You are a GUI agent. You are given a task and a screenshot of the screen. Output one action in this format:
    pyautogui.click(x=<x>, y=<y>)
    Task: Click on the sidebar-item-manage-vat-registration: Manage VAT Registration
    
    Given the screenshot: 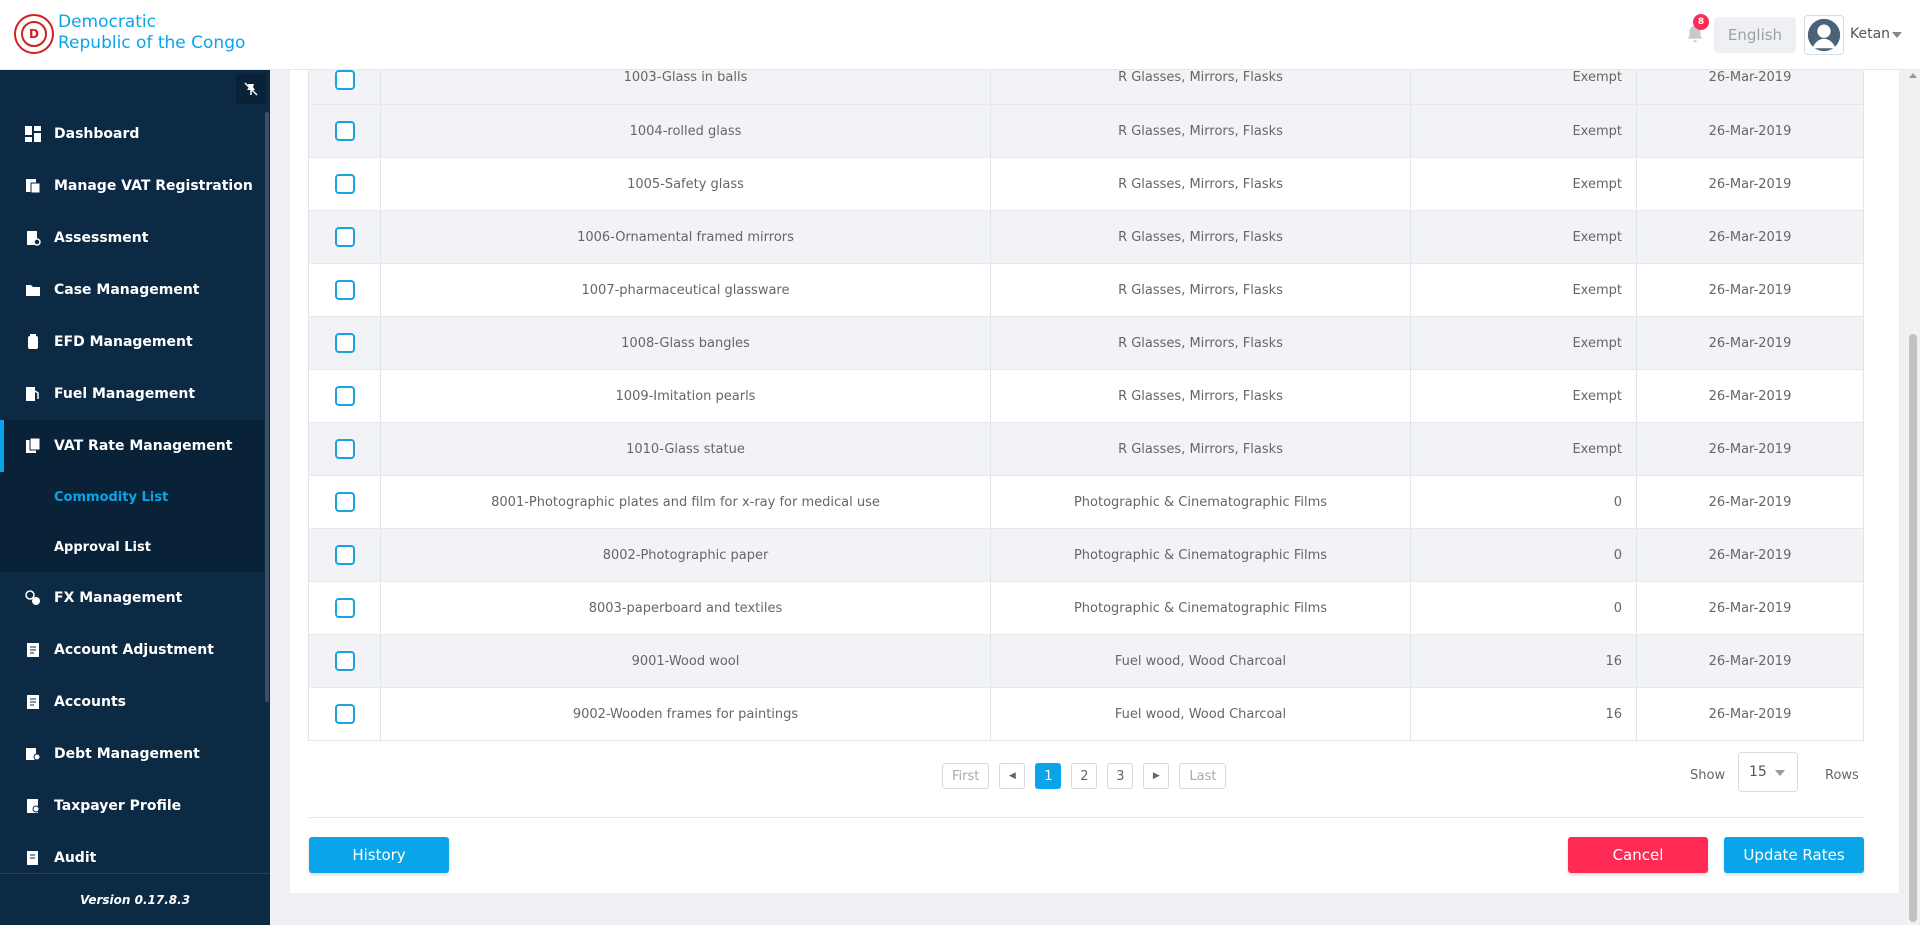 What is the action you would take?
    pyautogui.click(x=132, y=186)
    